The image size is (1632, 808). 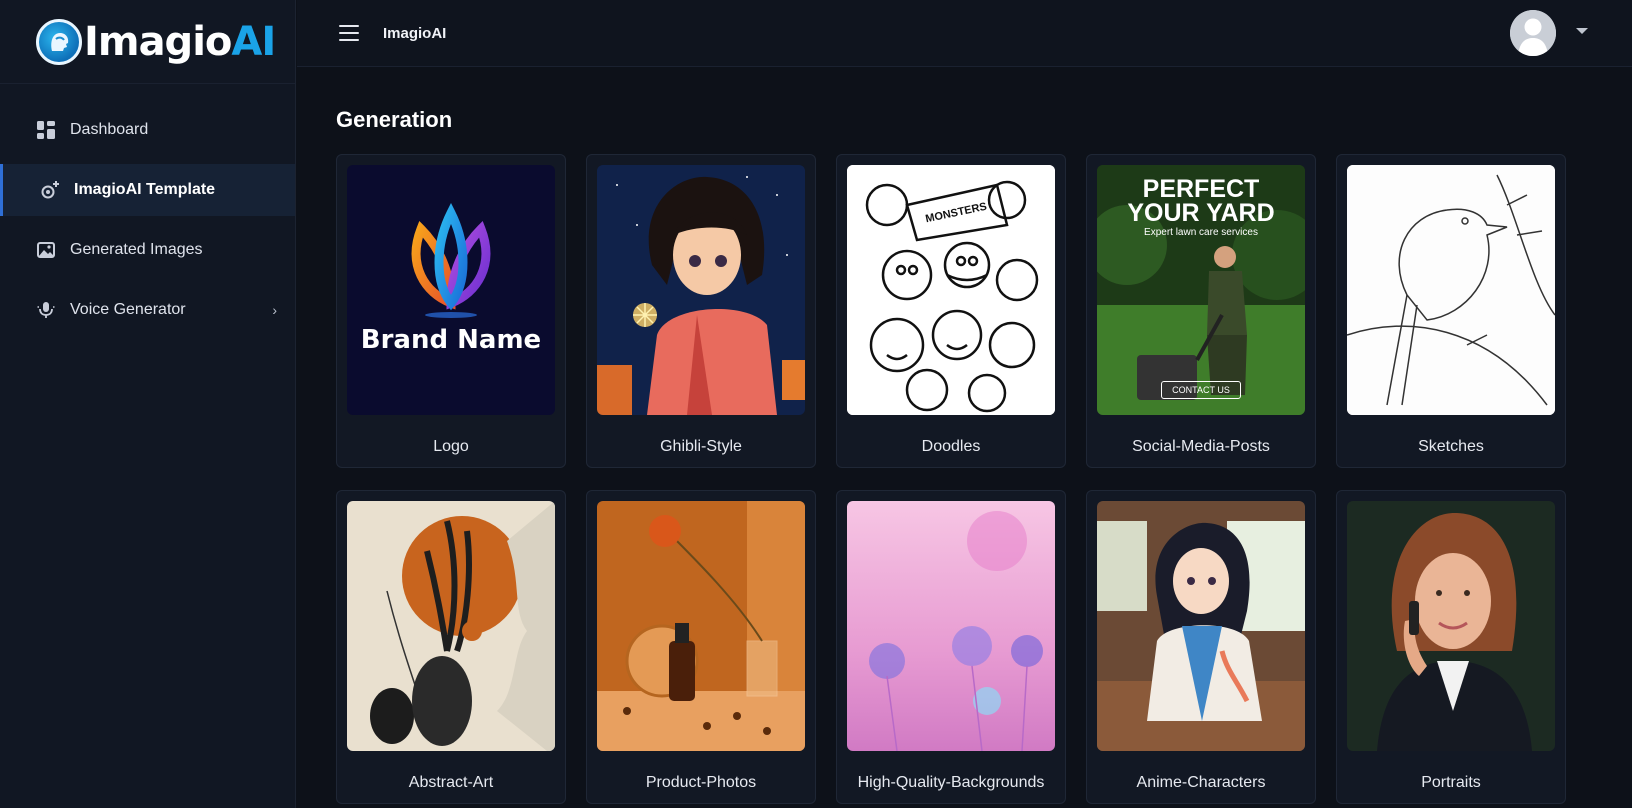 I want to click on backgrounds-thumbnail, so click(x=951, y=626).